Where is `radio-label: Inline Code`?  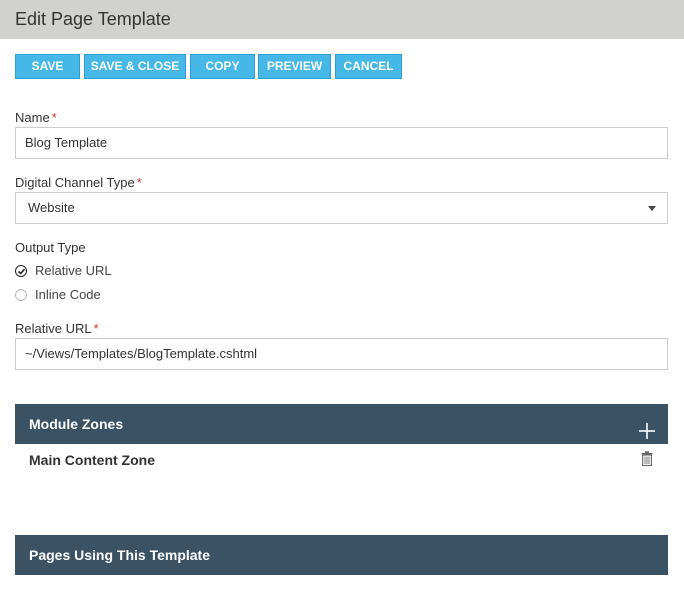
radio-label: Inline Code is located at coordinates (68, 294).